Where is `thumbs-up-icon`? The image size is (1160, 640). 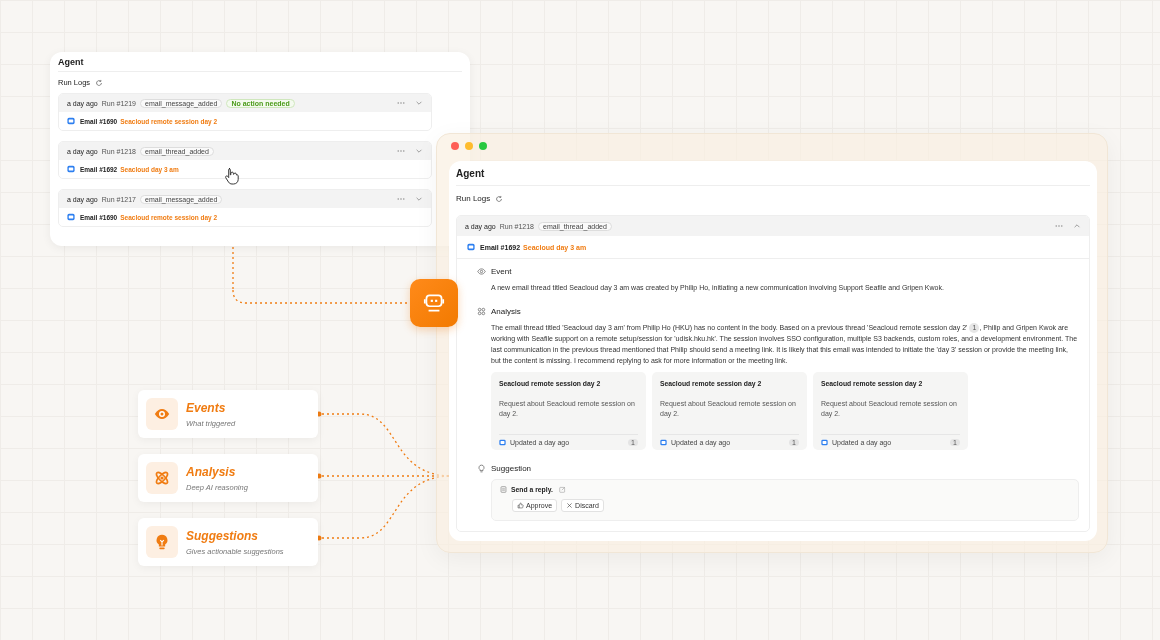 thumbs-up-icon is located at coordinates (520, 506).